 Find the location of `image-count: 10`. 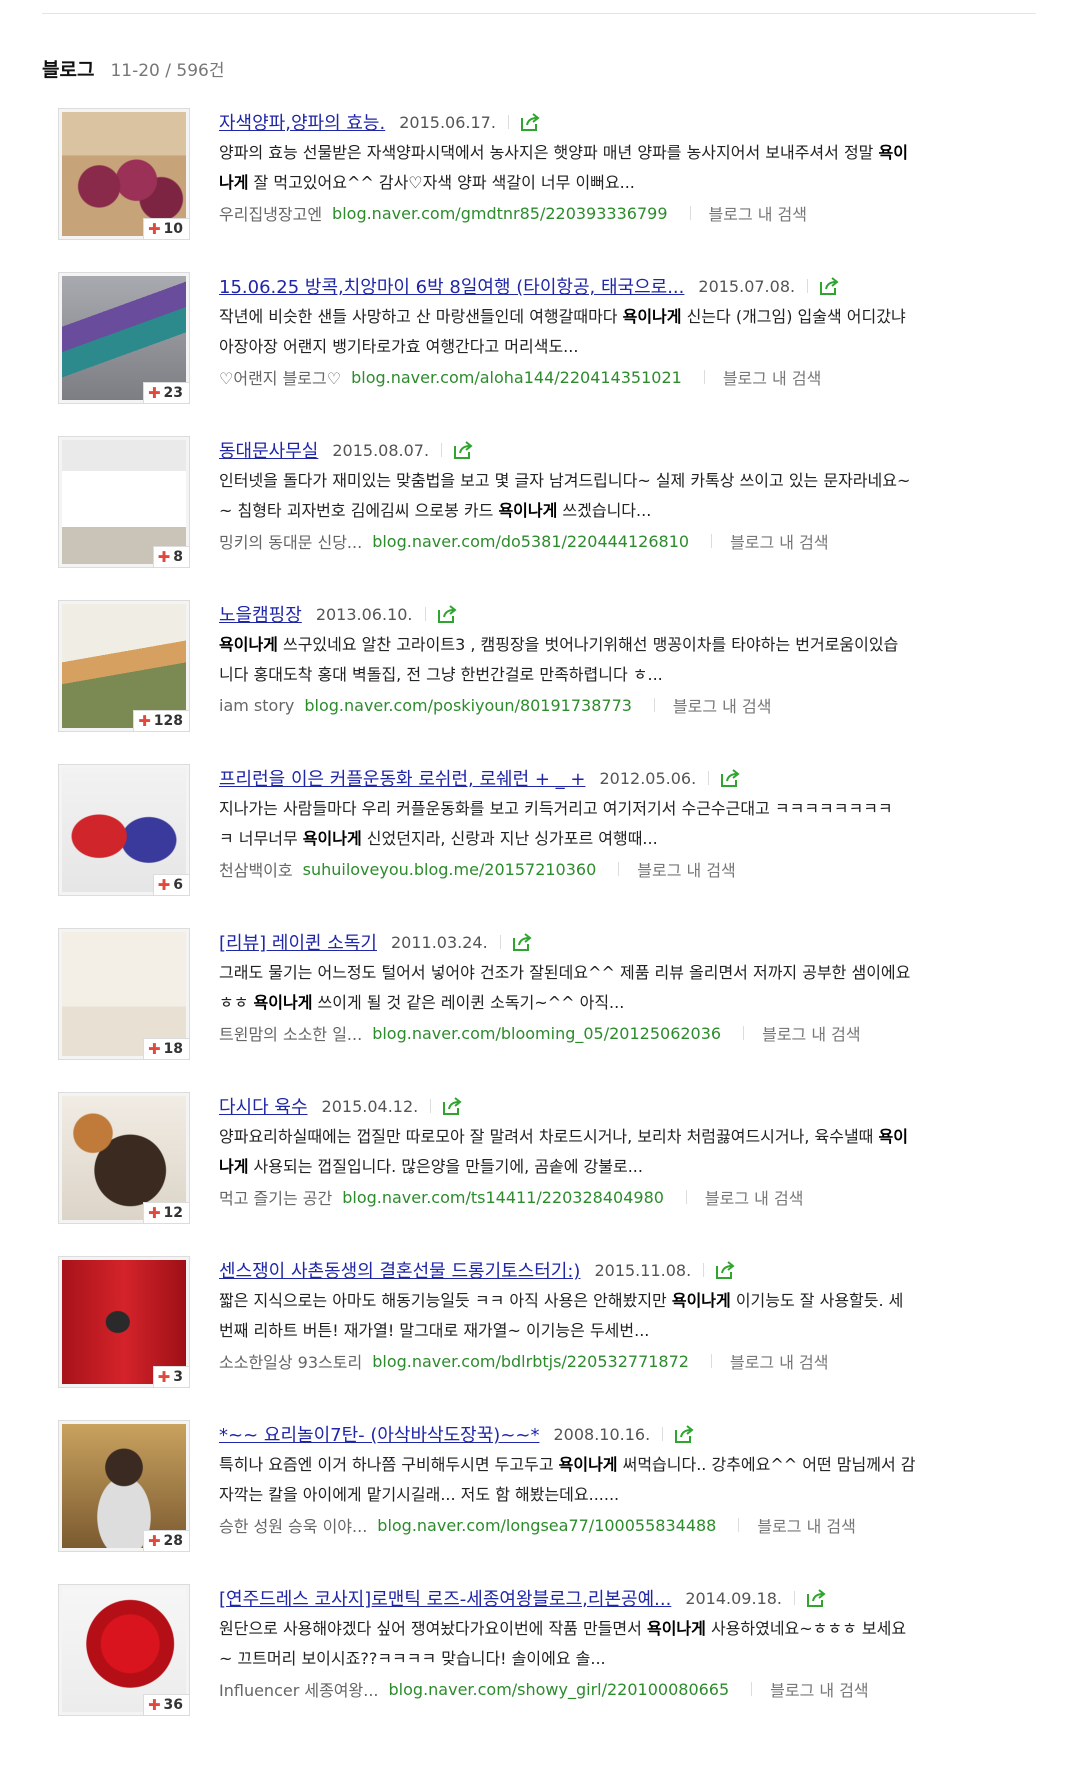

image-count: 10 is located at coordinates (173, 229).